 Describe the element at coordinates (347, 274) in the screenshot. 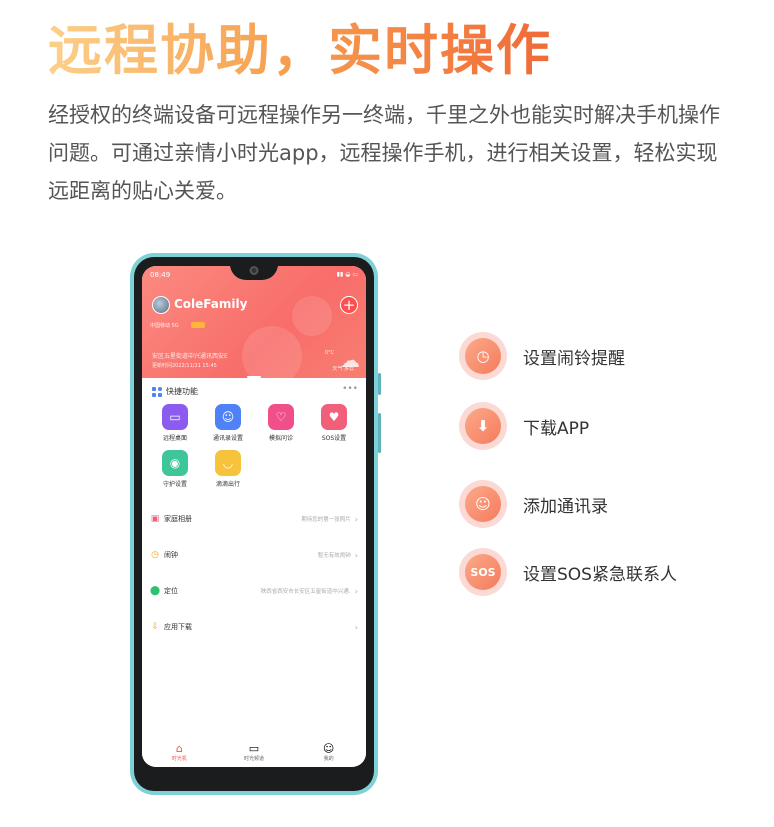

I see `status-icons: ▮▮ ◒ ▭` at that location.